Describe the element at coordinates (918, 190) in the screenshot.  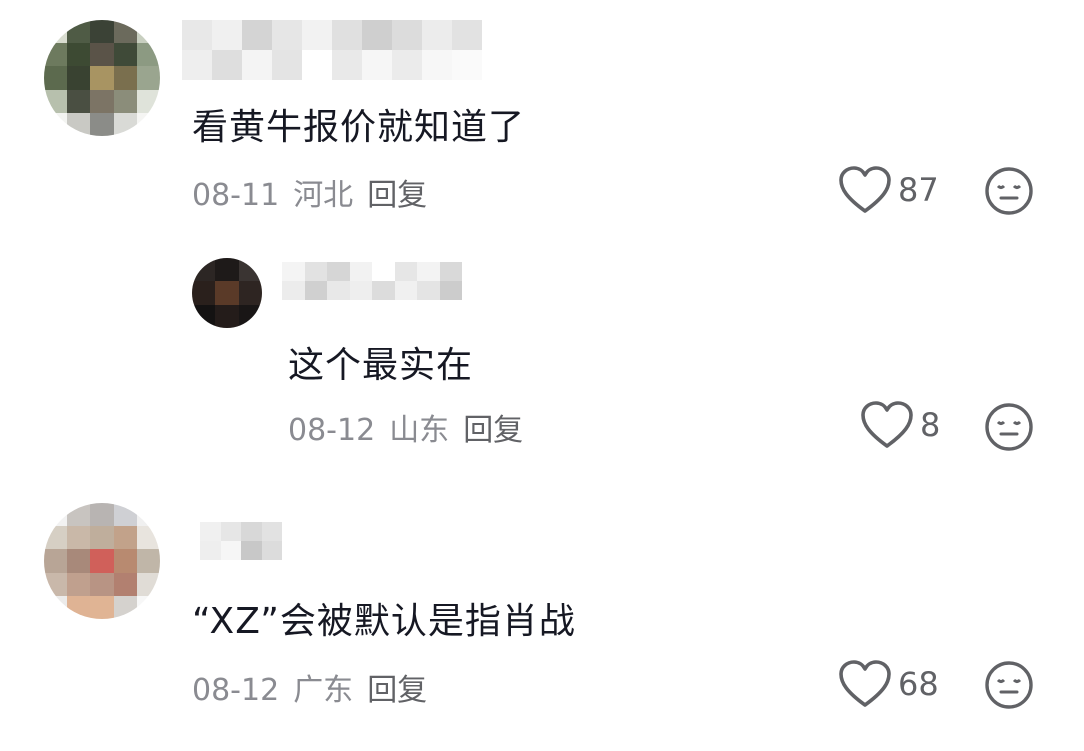
I see `like-count: 87` at that location.